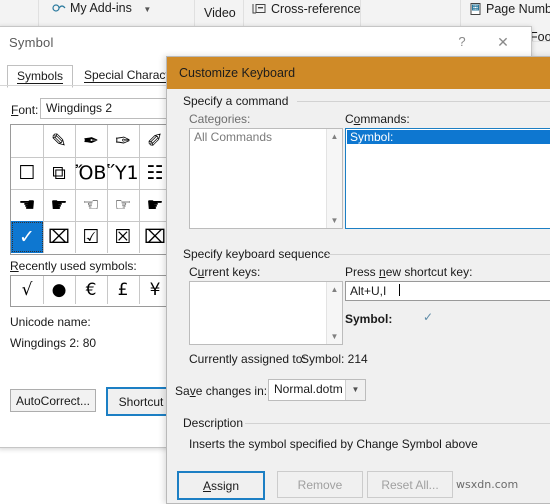  Describe the element at coordinates (259, 9) in the screenshot. I see `cross-reference-icon` at that location.